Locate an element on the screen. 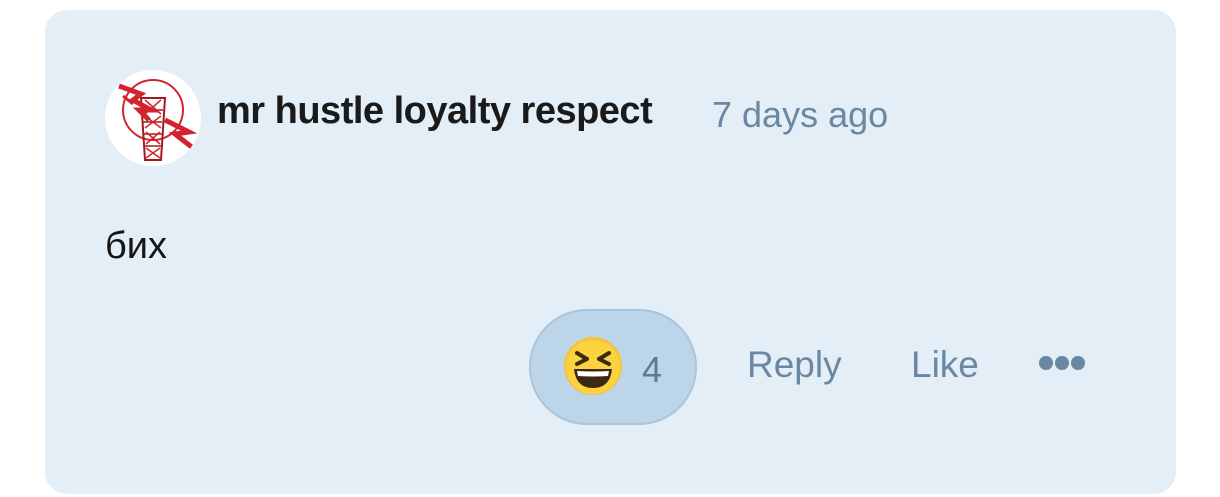  like-button: Like is located at coordinates (945, 365).